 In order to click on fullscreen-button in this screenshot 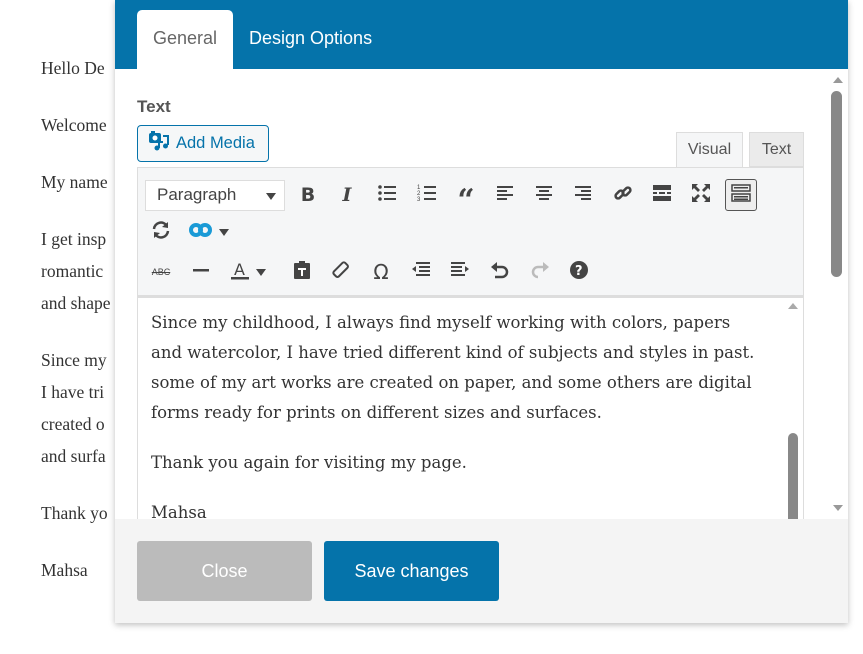, I will do `click(701, 195)`.